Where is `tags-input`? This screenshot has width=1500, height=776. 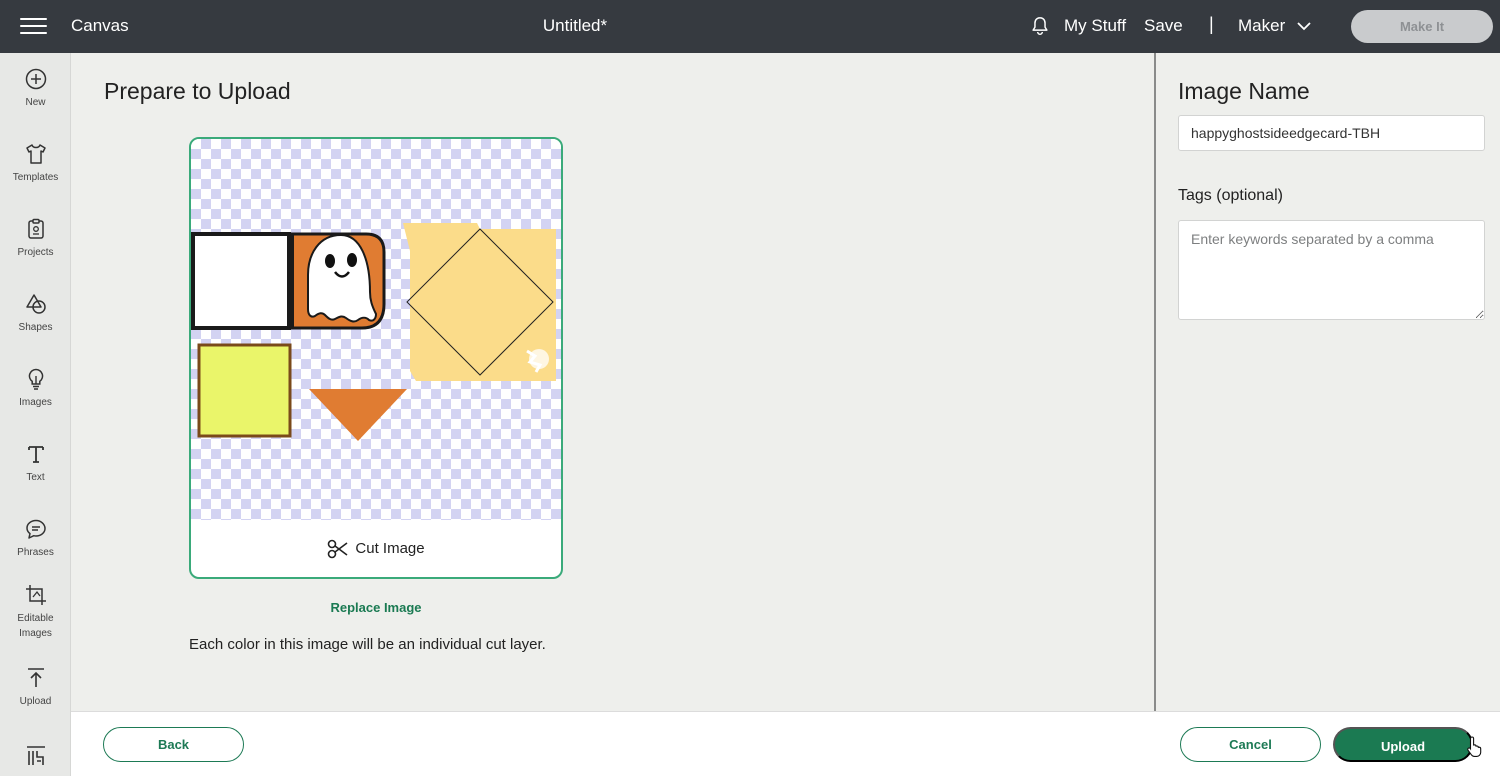
tags-input is located at coordinates (1331, 270).